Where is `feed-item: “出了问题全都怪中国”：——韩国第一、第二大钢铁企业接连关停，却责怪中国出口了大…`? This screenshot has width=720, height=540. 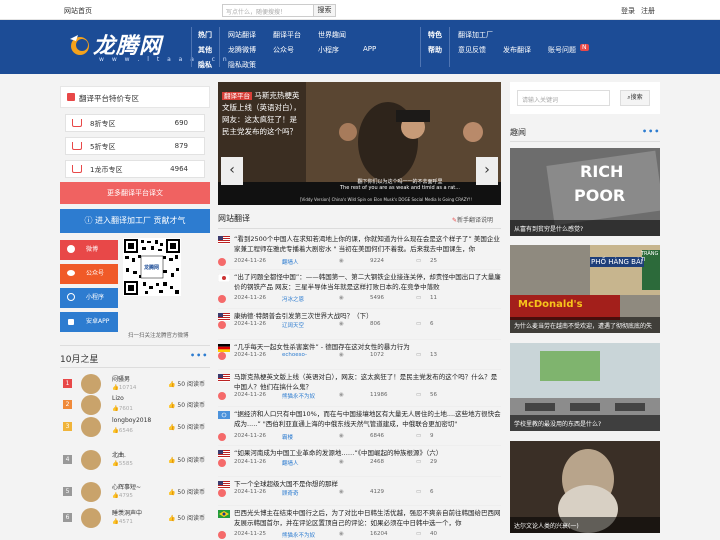 feed-item: “出了问题全都怪中国”：——韩国第一、第二大钢铁企业接连关停，却责怪中国出口了大… is located at coordinates (359, 288).